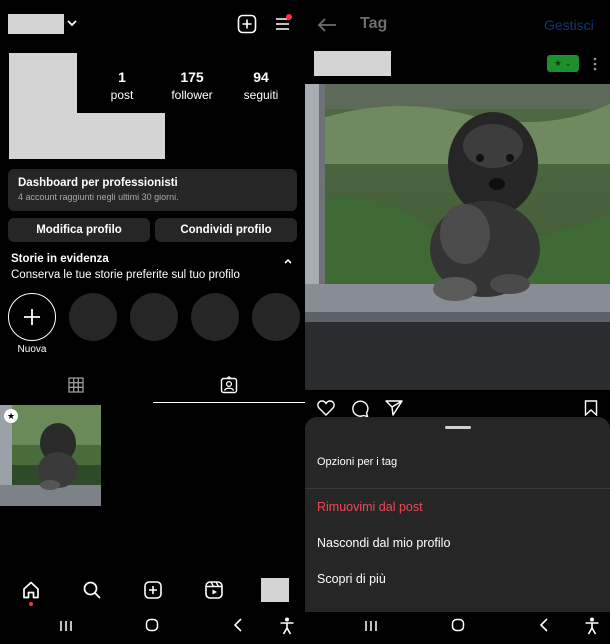 This screenshot has width=610, height=644. Describe the element at coordinates (327, 25) in the screenshot. I see `arrow-left-icon` at that location.